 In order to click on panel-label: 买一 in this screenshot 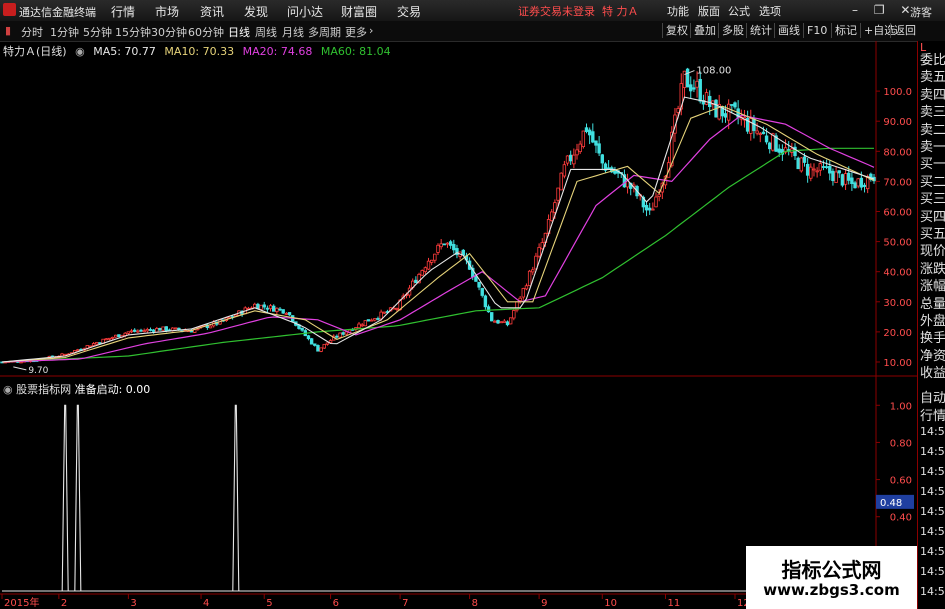, I will do `click(932, 165)`.